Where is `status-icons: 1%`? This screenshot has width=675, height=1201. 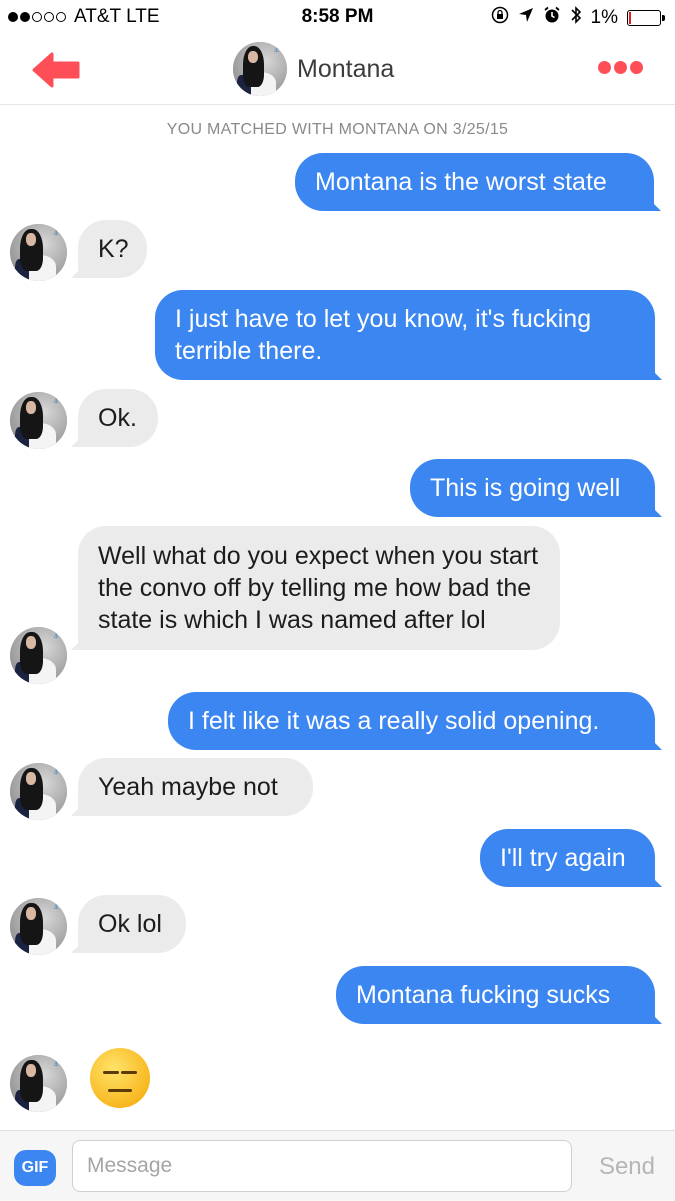
status-icons: 1% is located at coordinates (578, 18).